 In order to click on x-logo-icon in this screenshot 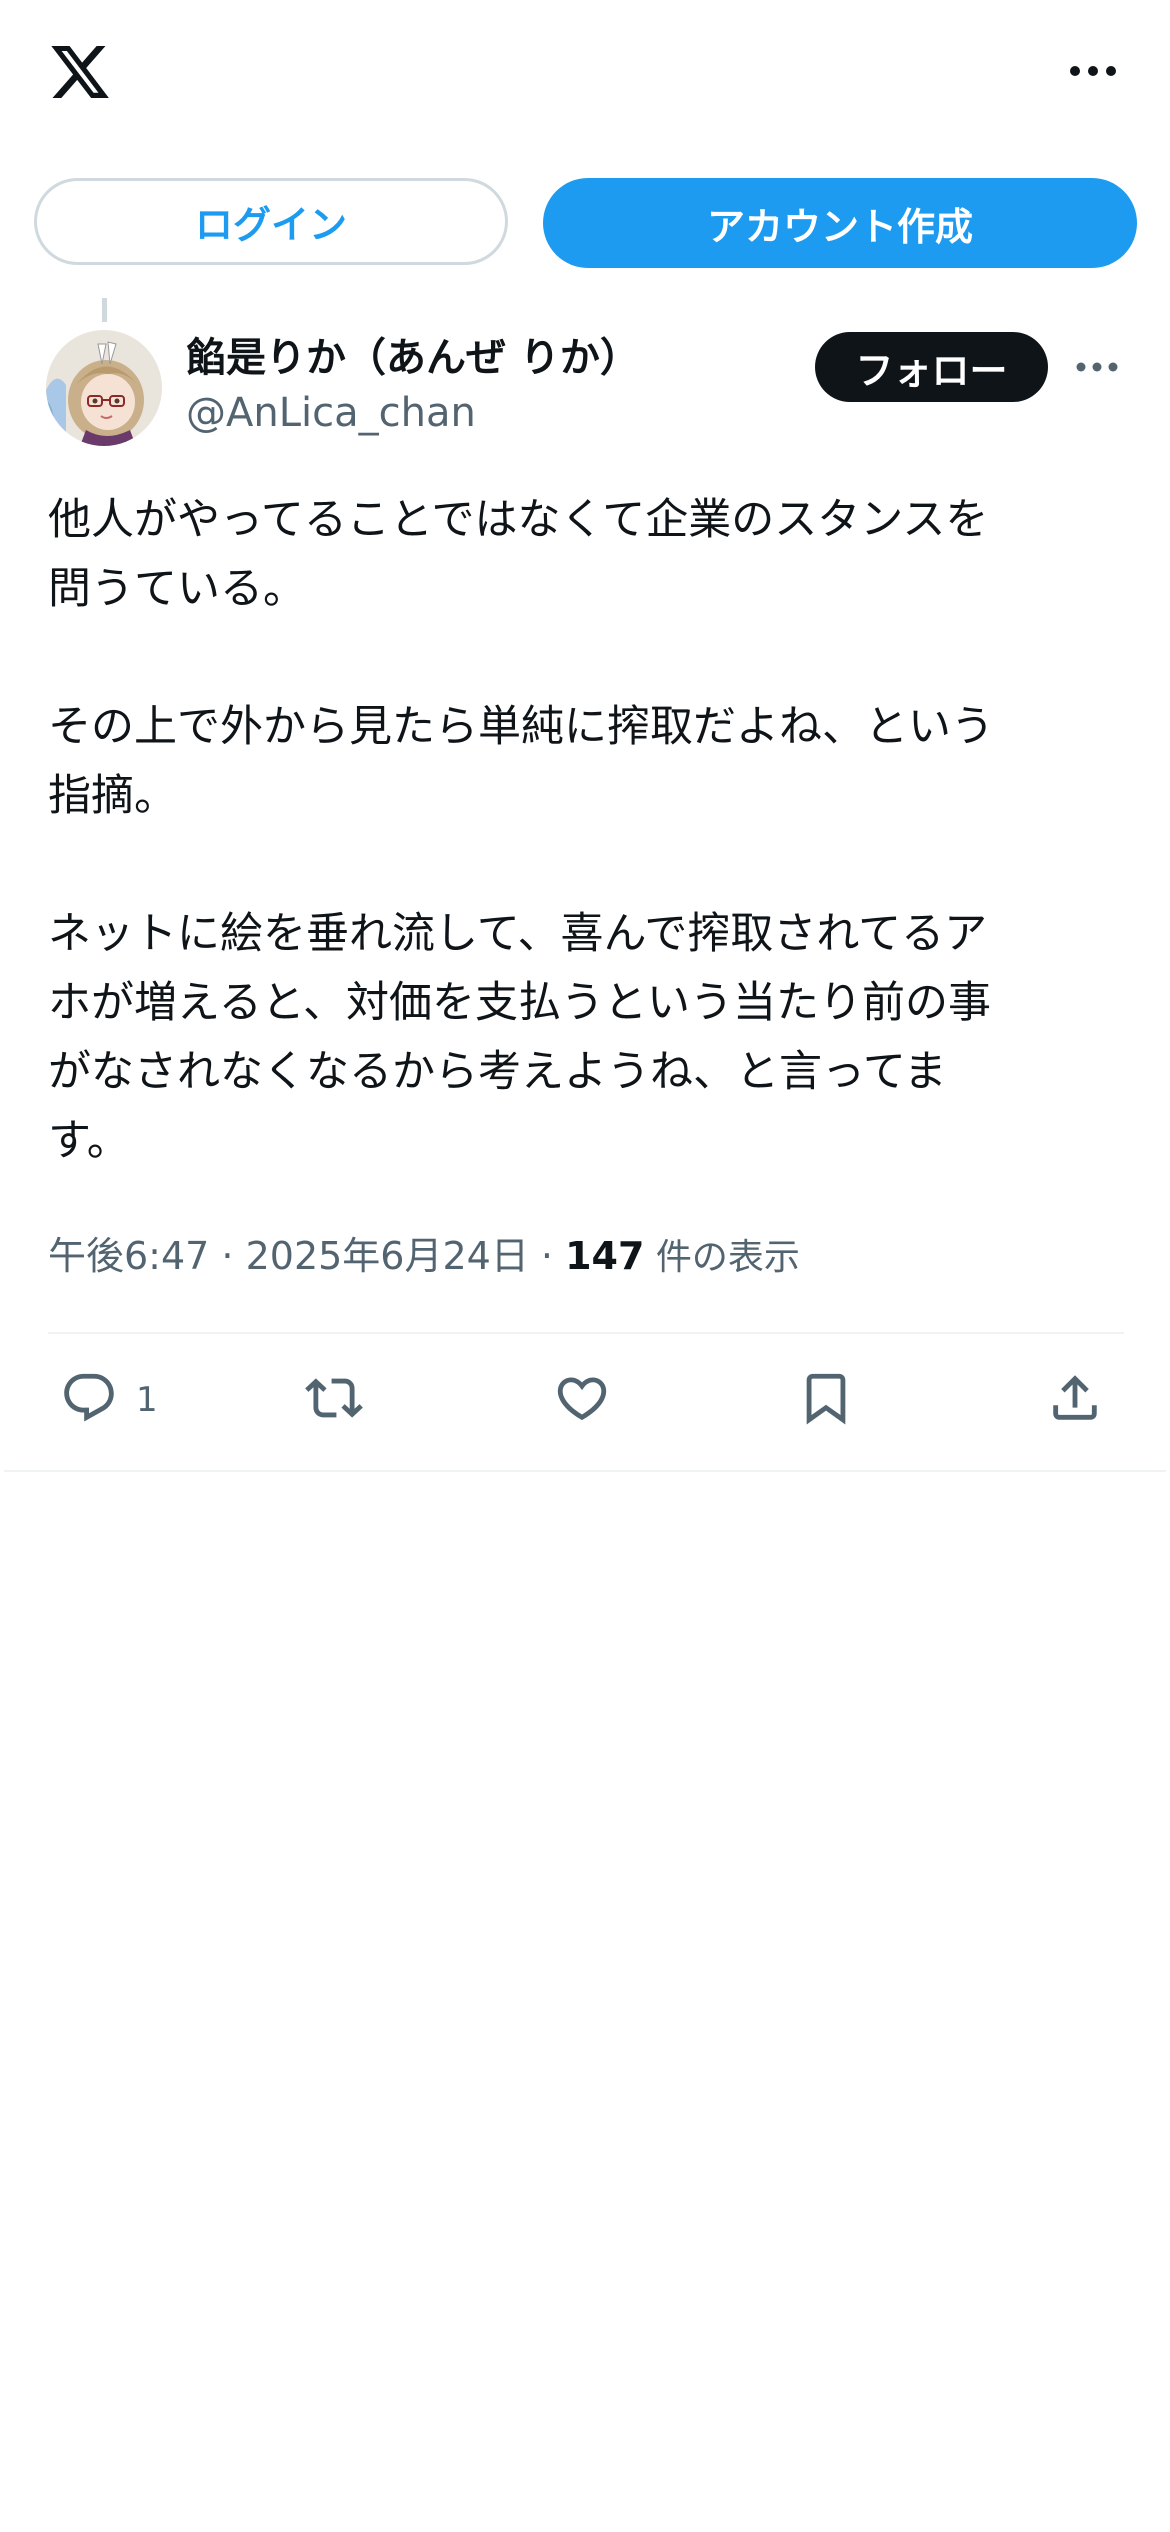, I will do `click(80, 72)`.